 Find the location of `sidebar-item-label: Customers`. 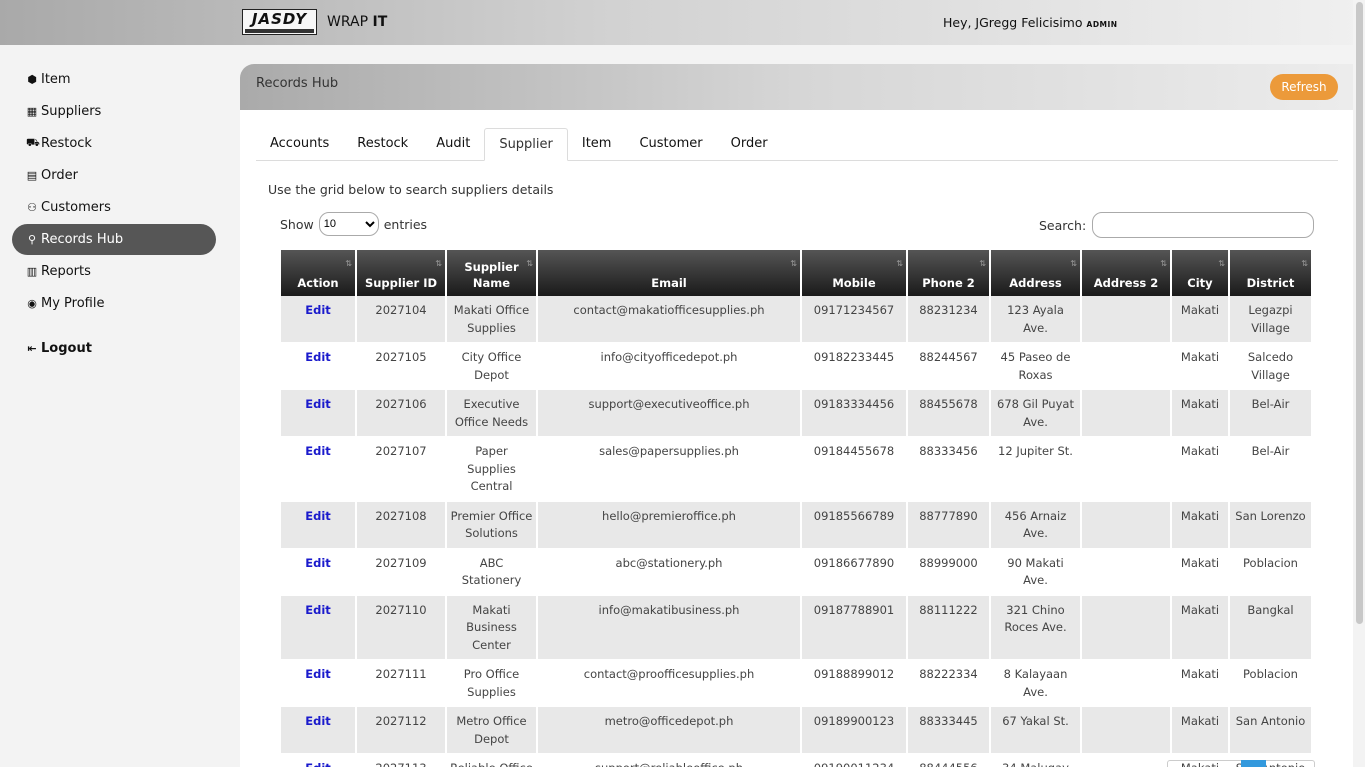

sidebar-item-label: Customers is located at coordinates (76, 207).